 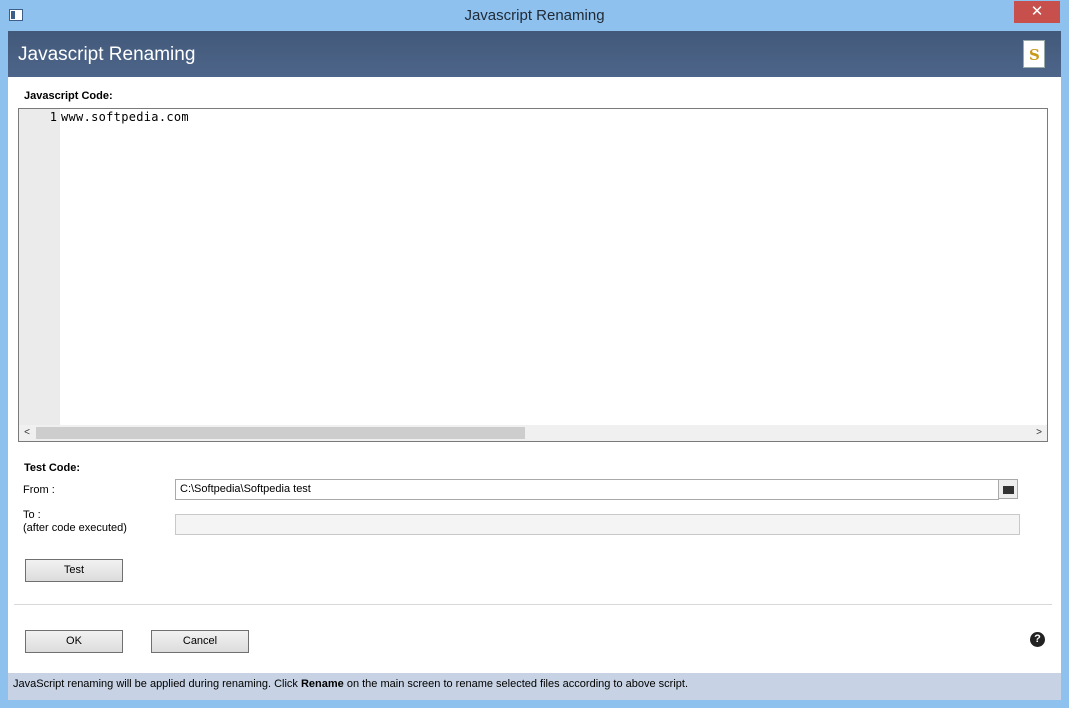 I want to click on to-label: To :, so click(x=32, y=515).